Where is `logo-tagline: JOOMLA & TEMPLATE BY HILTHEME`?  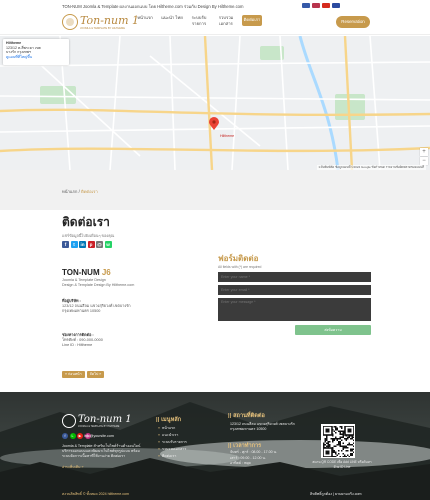 logo-tagline: JOOMLA & TEMPLATE BY HILTHEME is located at coordinates (102, 28).